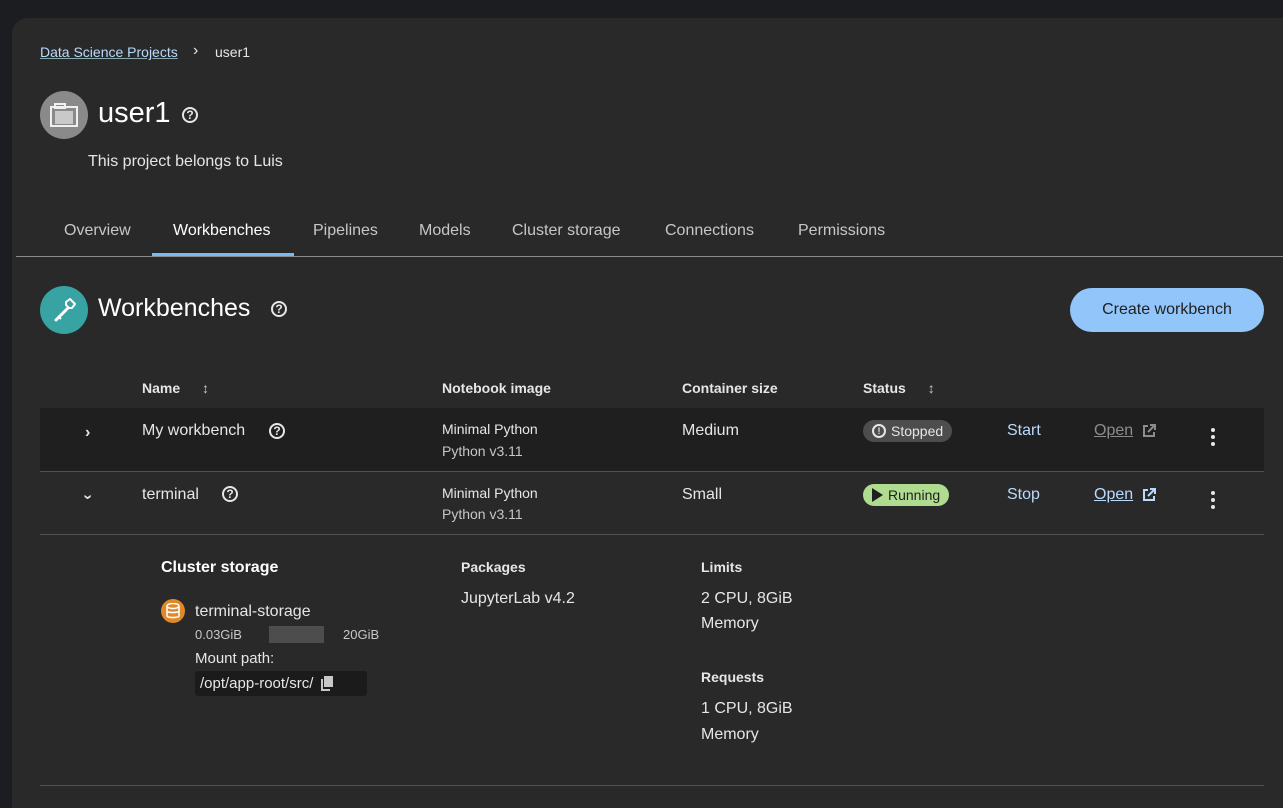  What do you see at coordinates (709, 231) in the screenshot?
I see `tab-connections: Connections` at bounding box center [709, 231].